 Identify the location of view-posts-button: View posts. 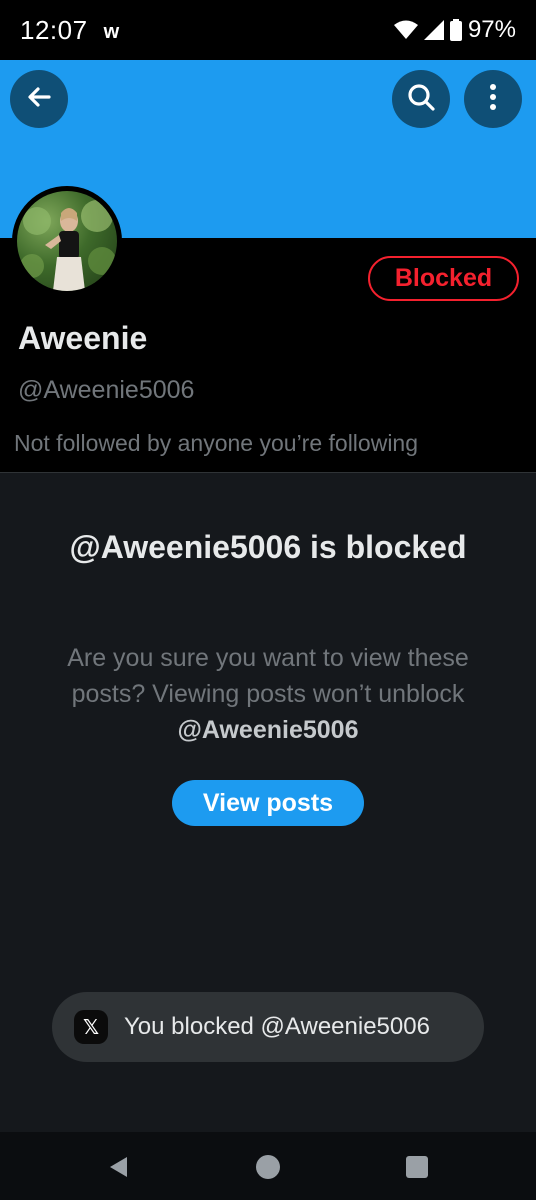
(268, 803).